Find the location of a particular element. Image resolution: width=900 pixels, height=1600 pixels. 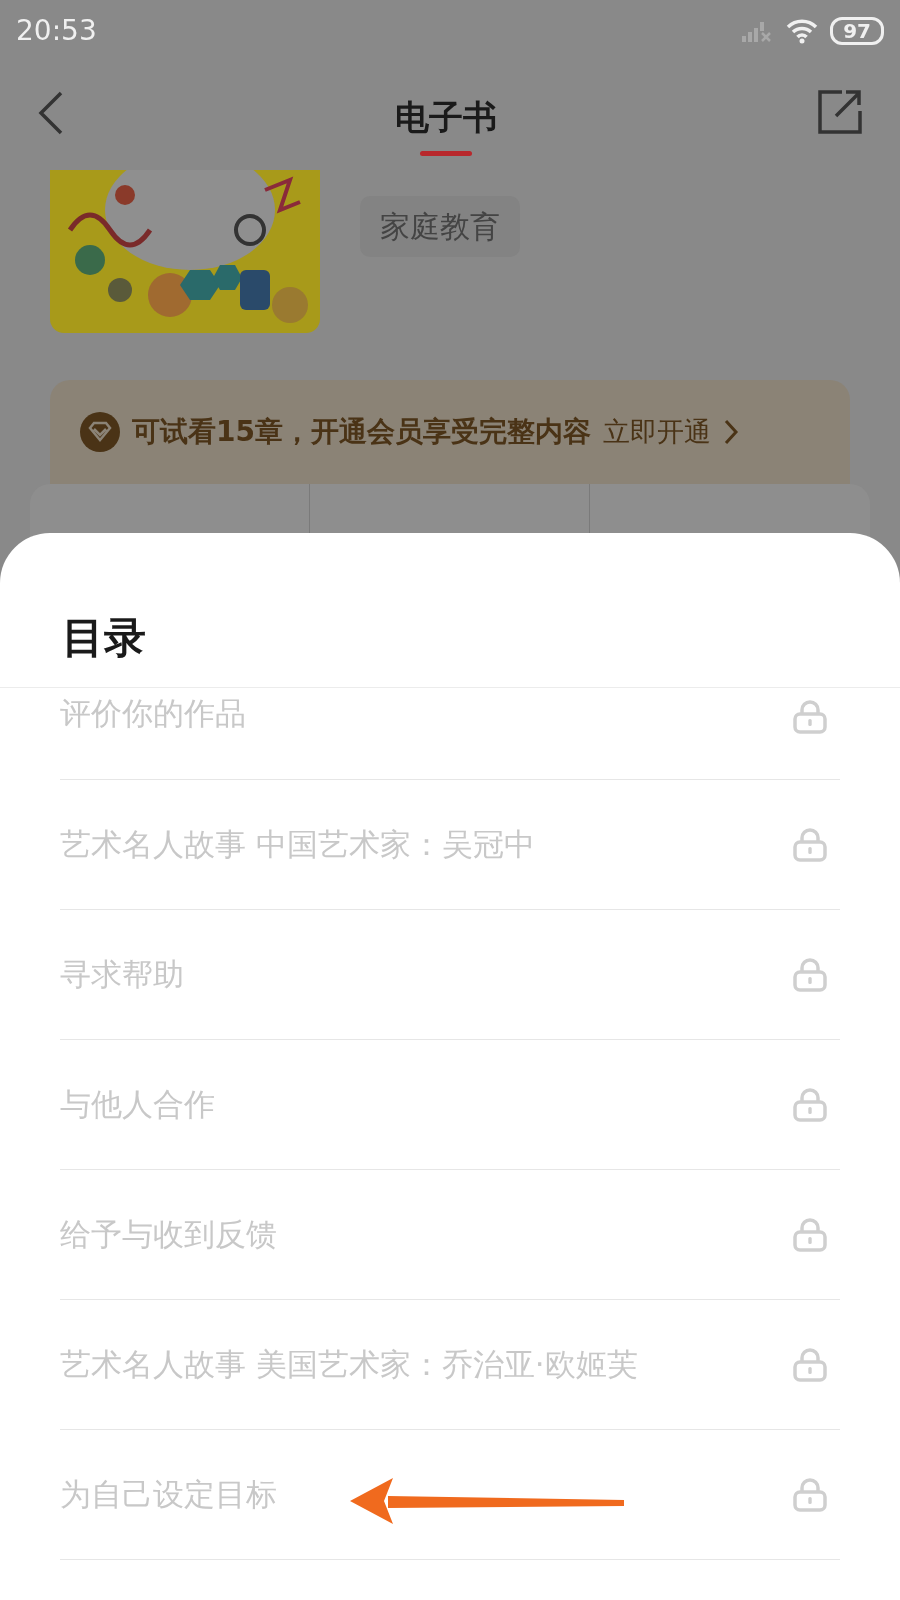

wifi-icon is located at coordinates (802, 31).